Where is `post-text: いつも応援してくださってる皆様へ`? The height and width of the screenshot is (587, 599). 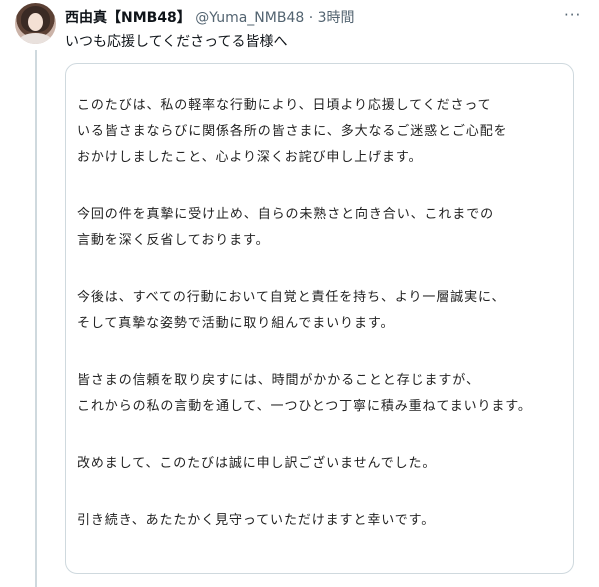
post-text: いつも応援してくださってる皆様へ is located at coordinates (176, 42).